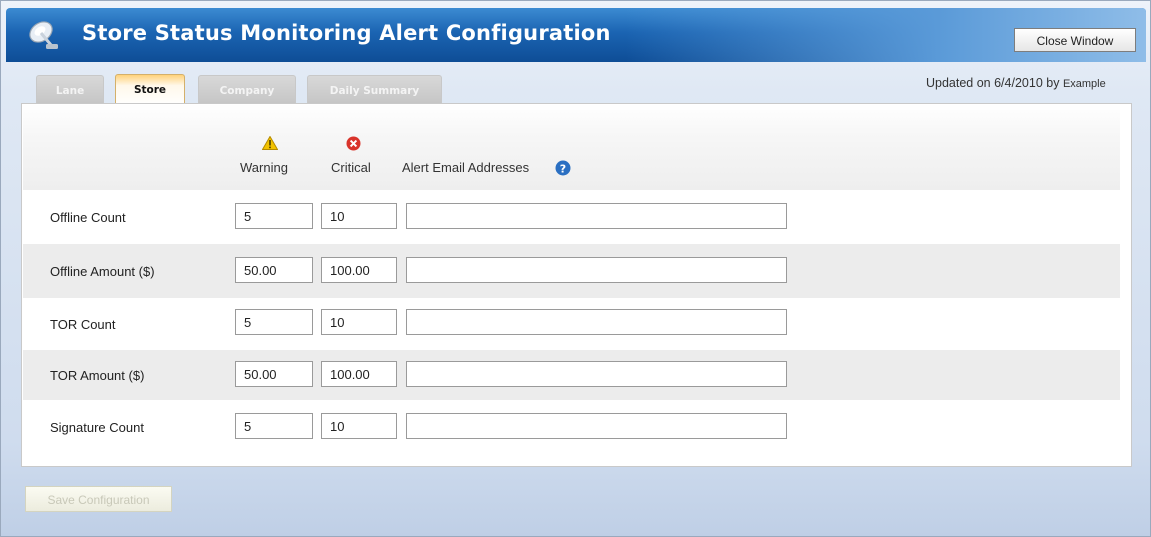  What do you see at coordinates (150, 89) in the screenshot?
I see `tab-store: Store` at bounding box center [150, 89].